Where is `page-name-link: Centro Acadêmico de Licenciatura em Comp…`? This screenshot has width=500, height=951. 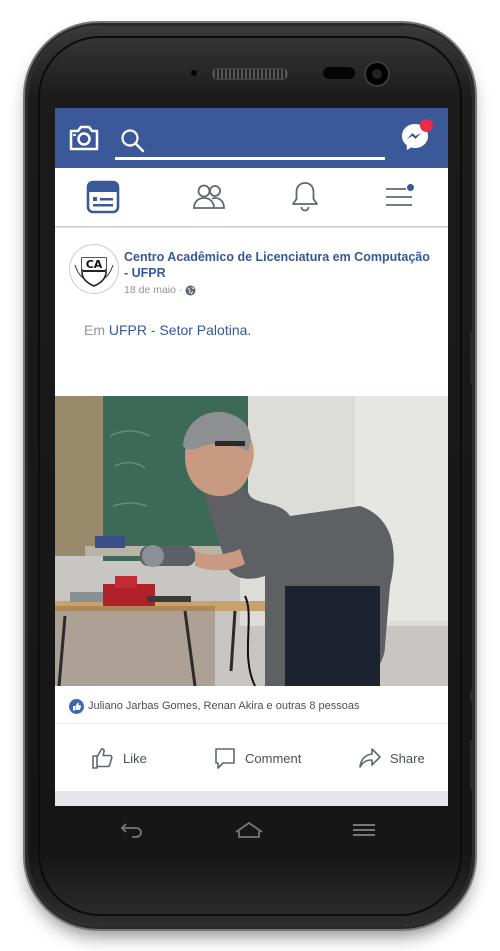 page-name-link: Centro Acadêmico de Licenciatura em Comp… is located at coordinates (279, 265).